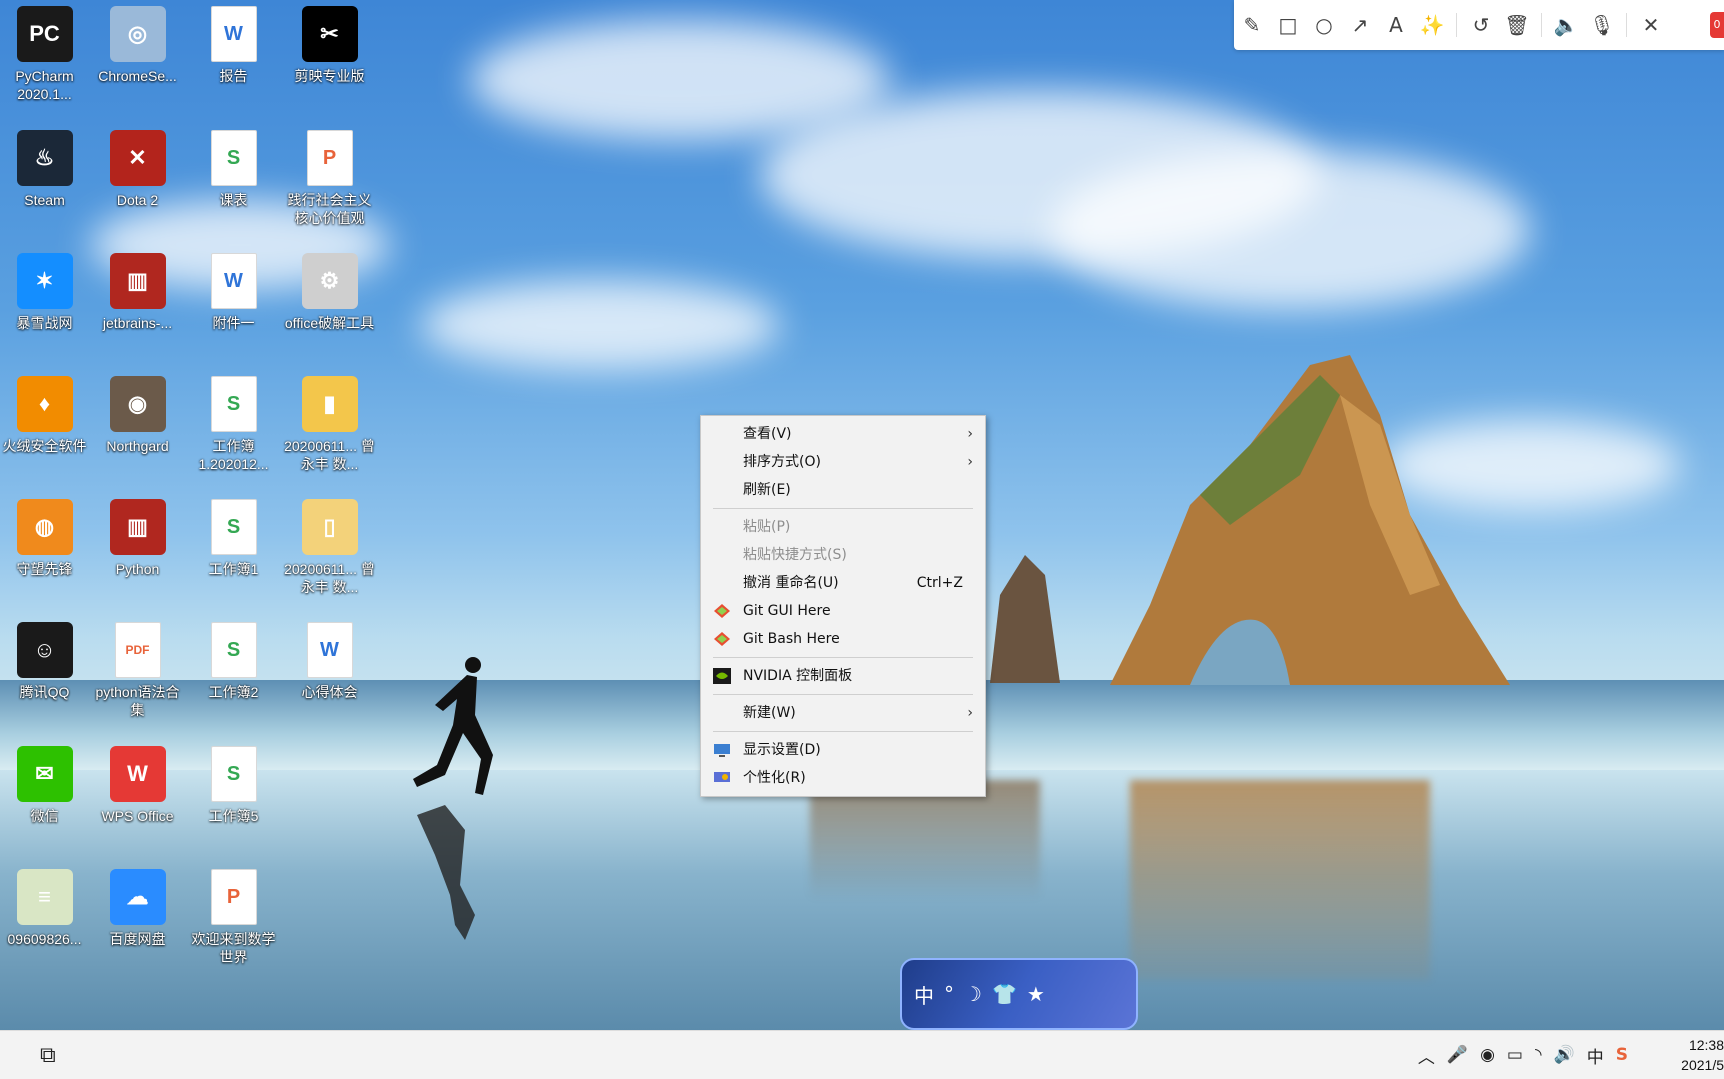 The height and width of the screenshot is (1079, 1724). What do you see at coordinates (973, 994) in the screenshot?
I see `ime-moon-icon: ☽` at bounding box center [973, 994].